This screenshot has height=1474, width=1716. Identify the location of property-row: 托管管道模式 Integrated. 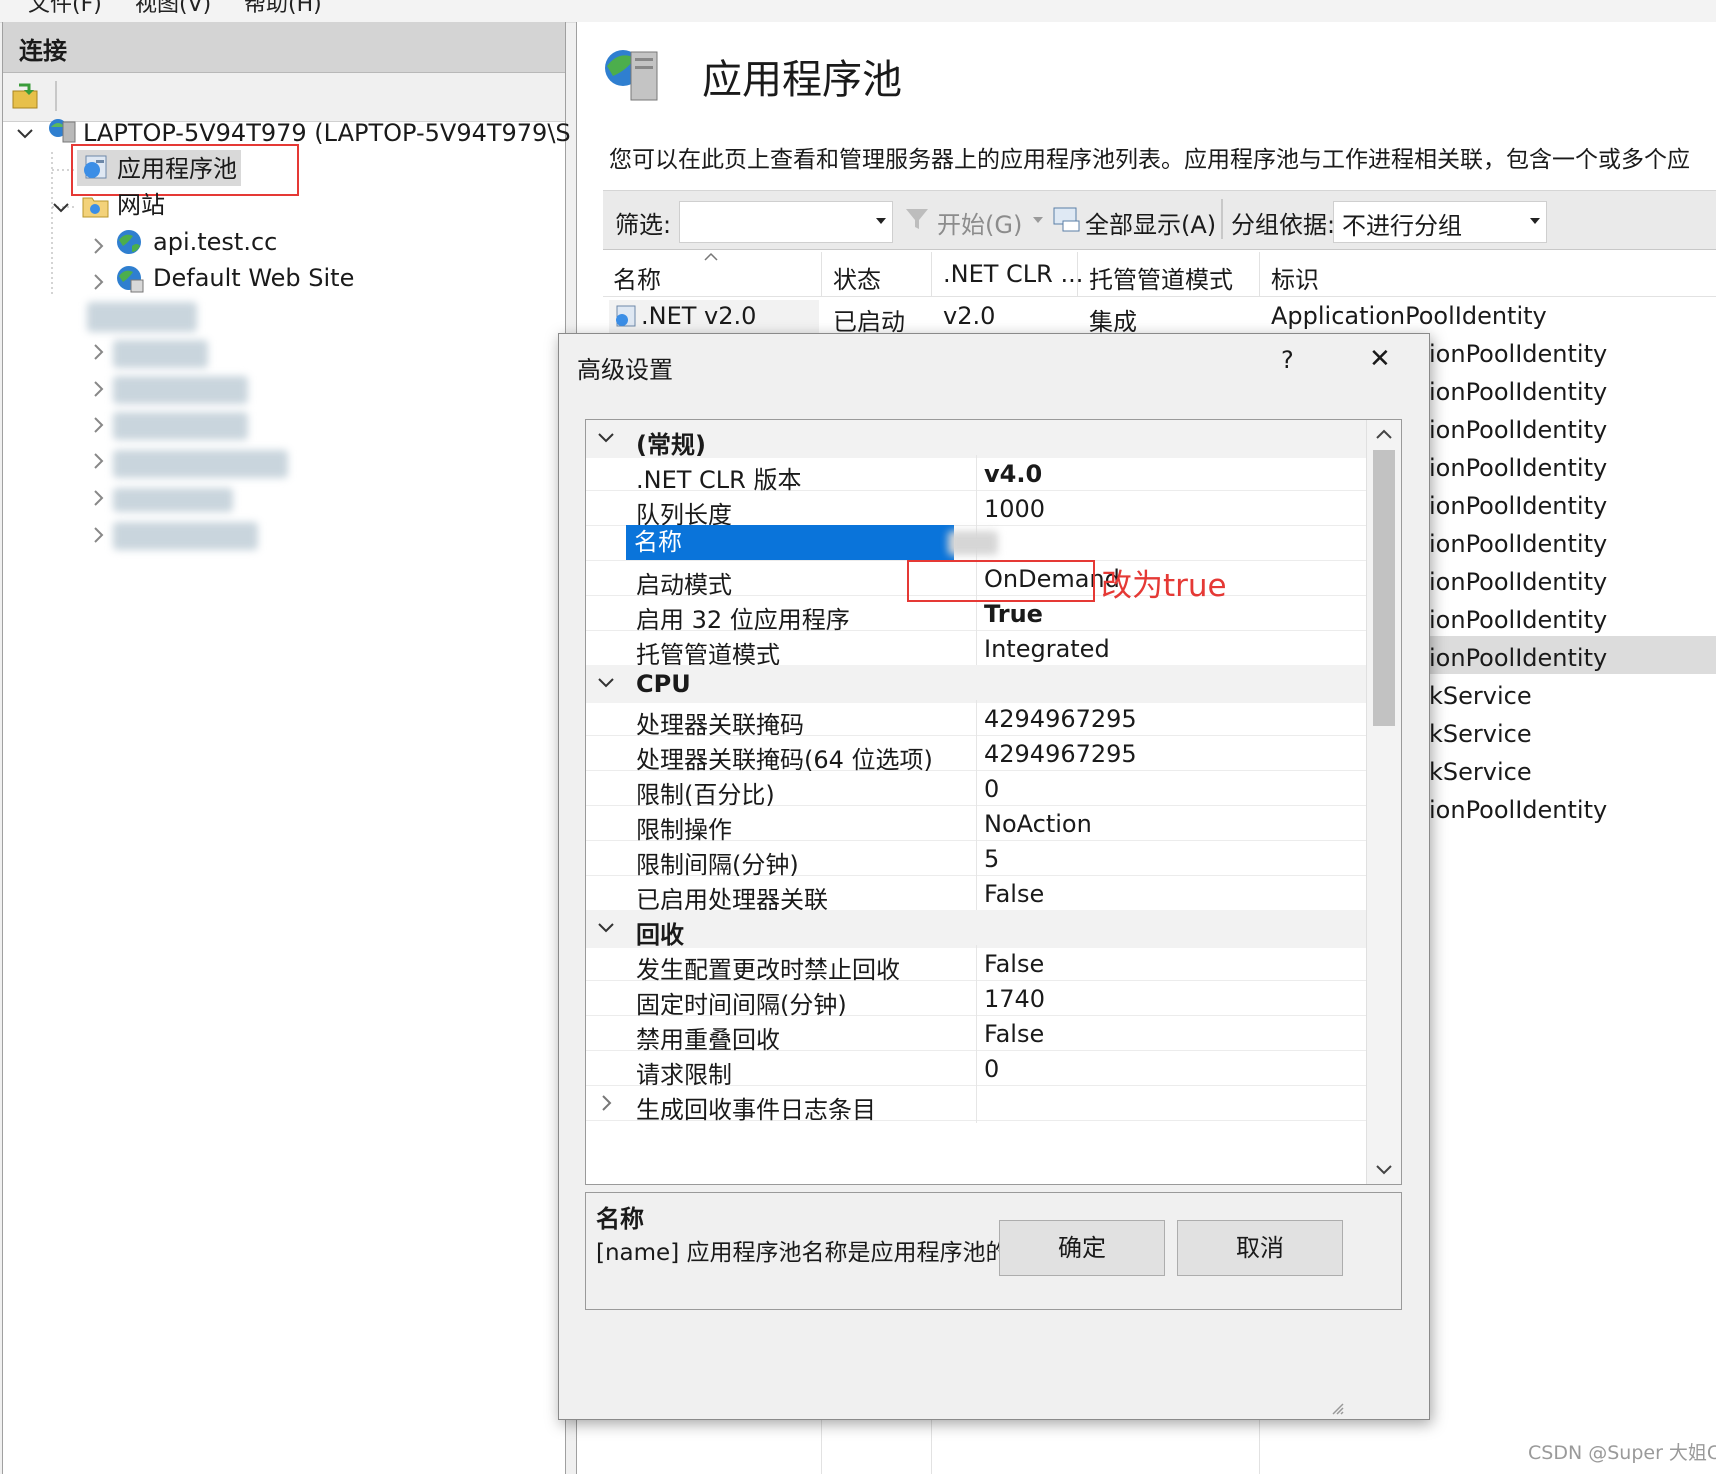
(976, 649).